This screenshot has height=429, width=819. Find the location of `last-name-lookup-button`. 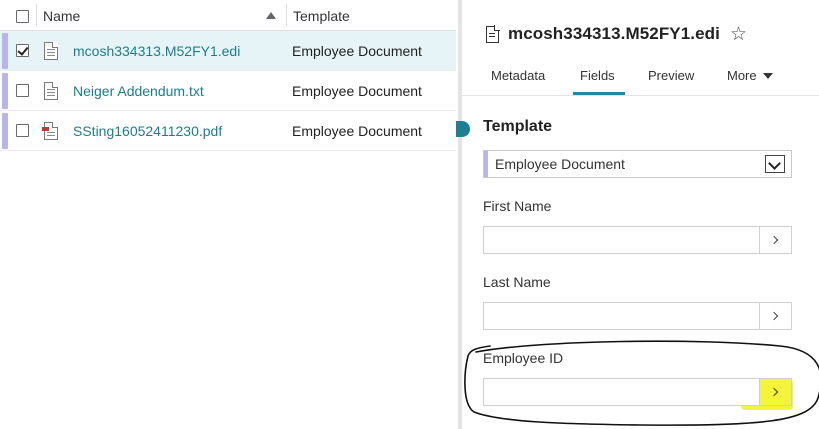

last-name-lookup-button is located at coordinates (775, 316).